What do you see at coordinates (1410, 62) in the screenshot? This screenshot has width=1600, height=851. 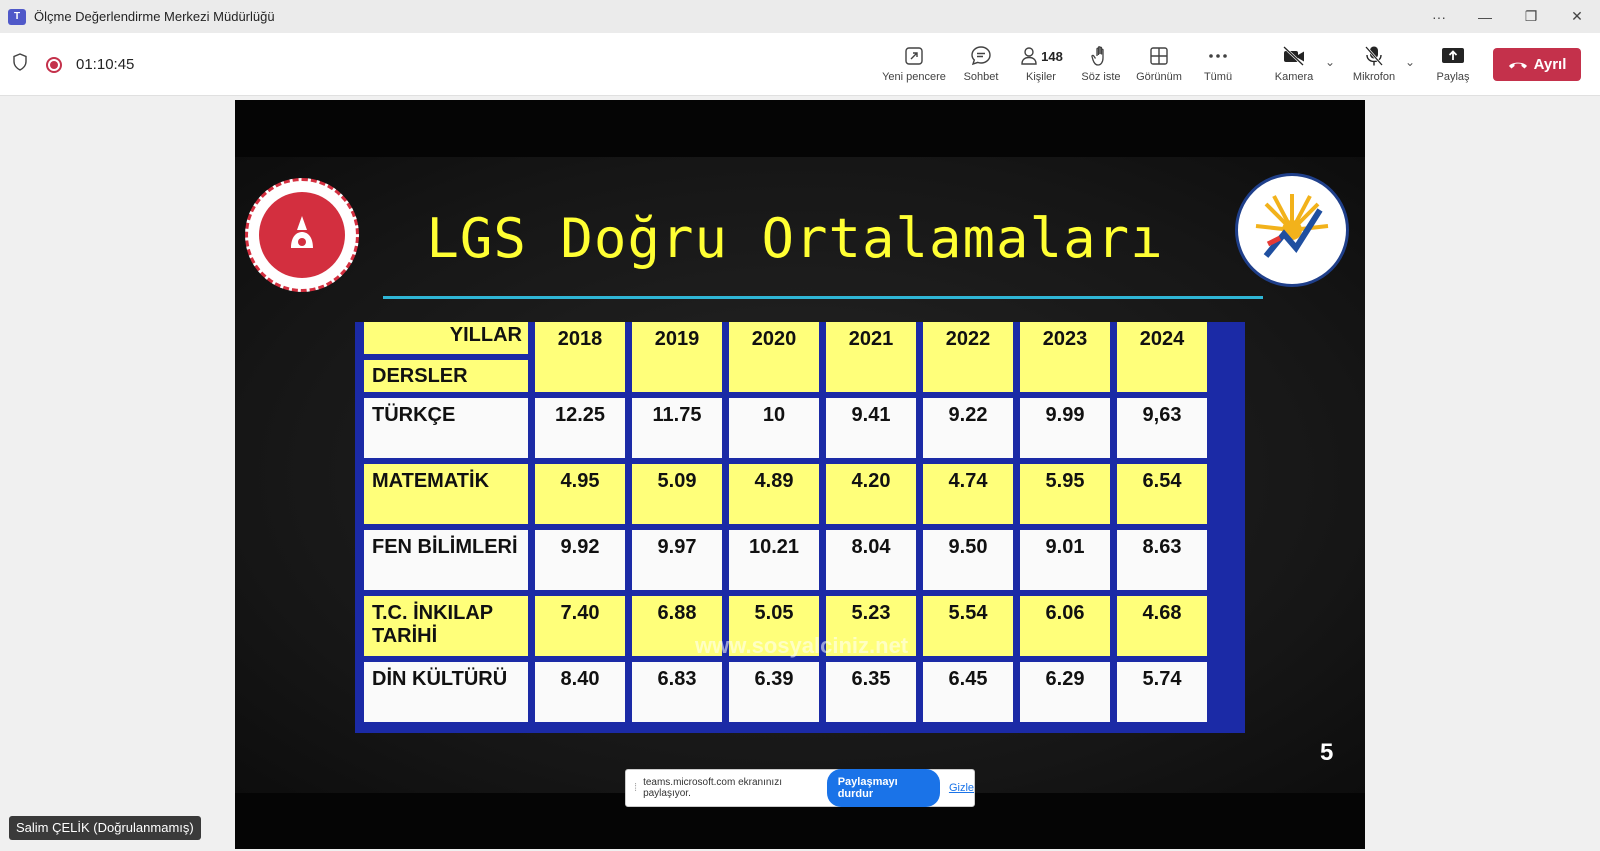 I see `microphone-options-chevron-icon: ⌄` at bounding box center [1410, 62].